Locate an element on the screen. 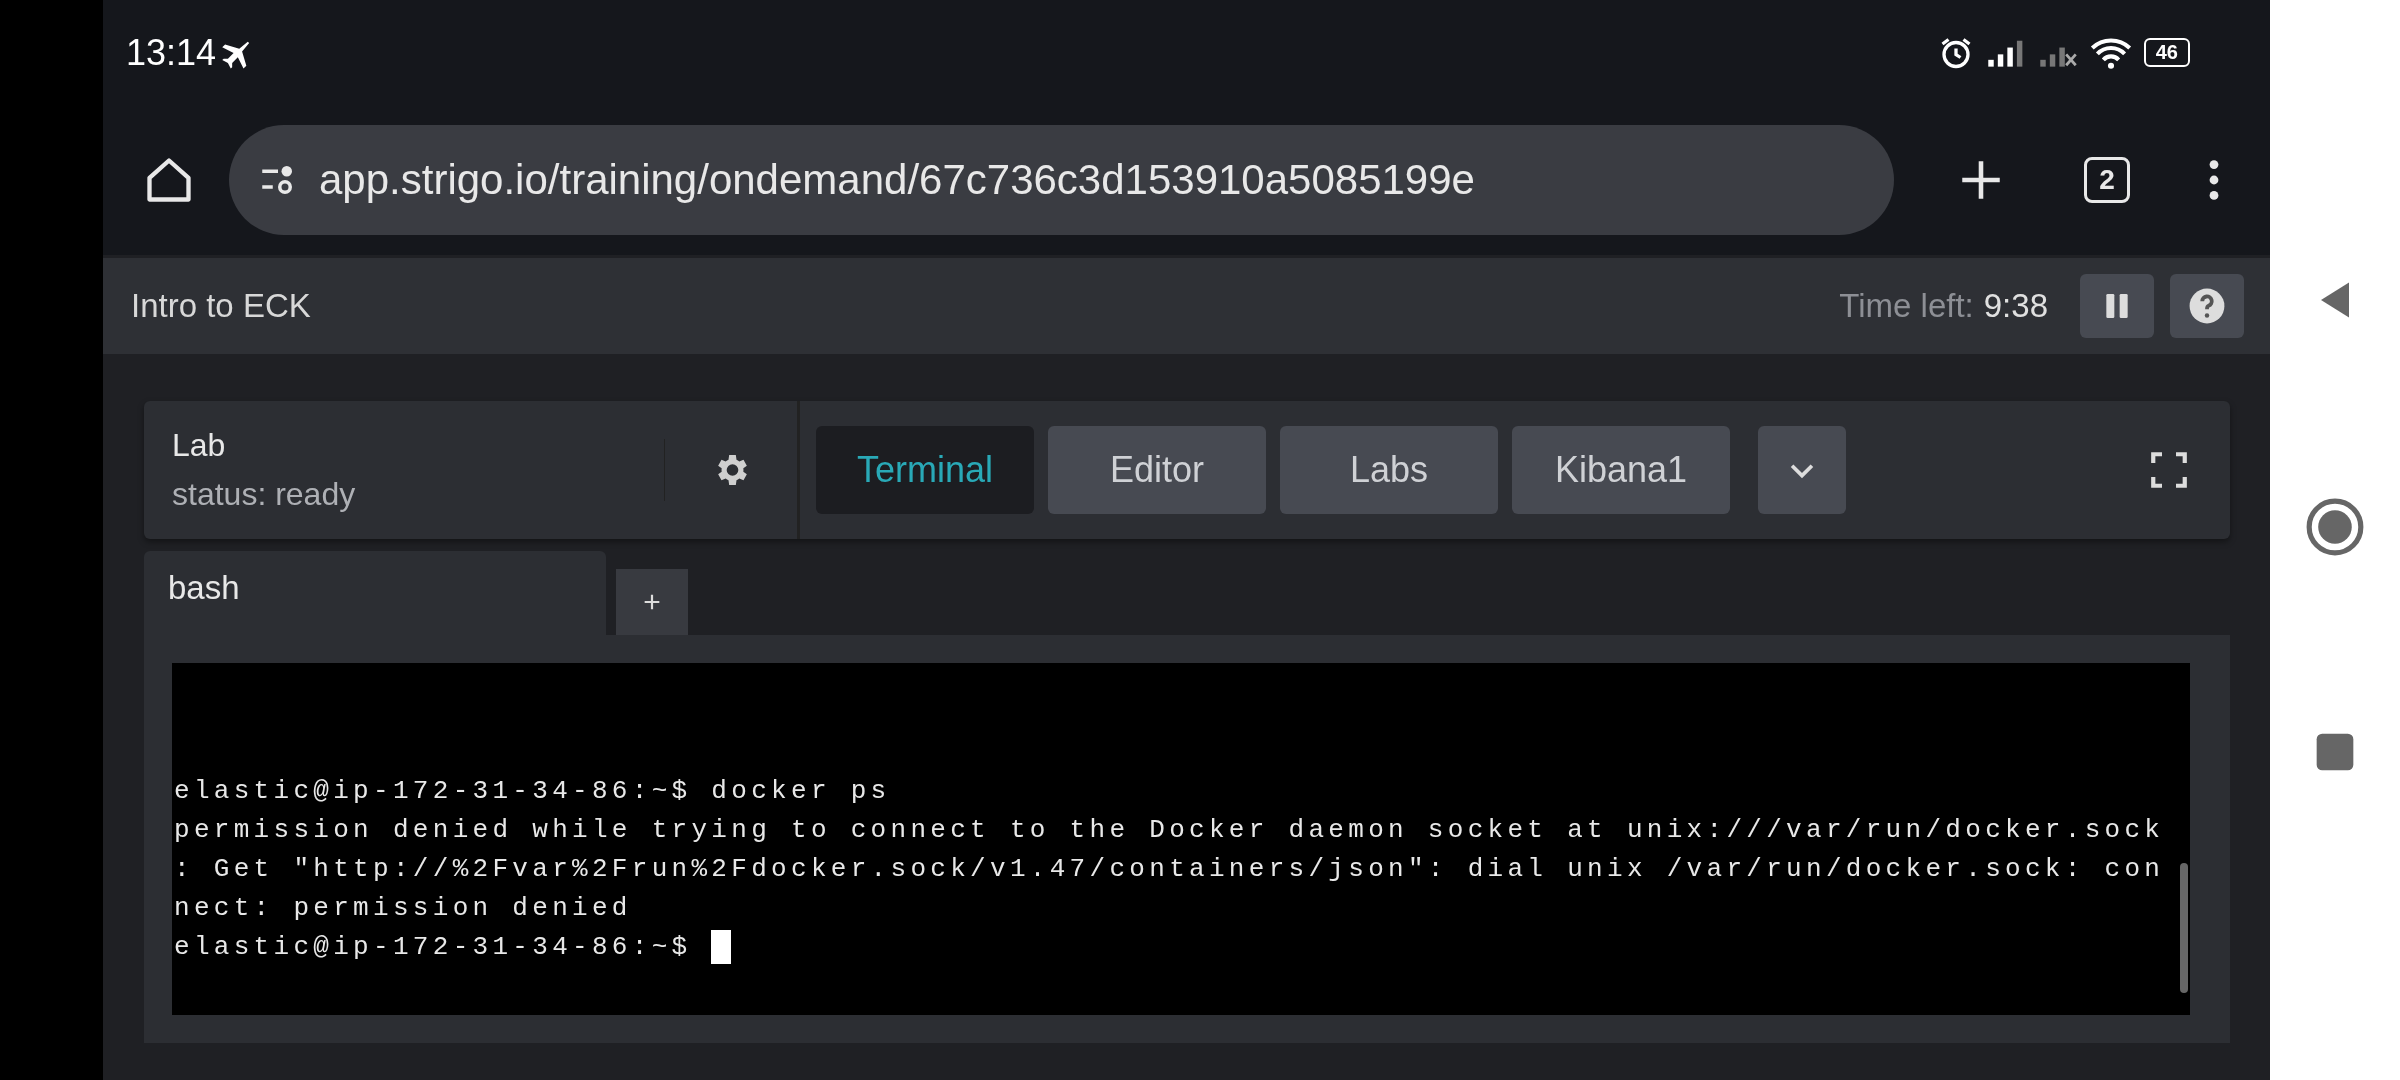 This screenshot has width=2400, height=1080. terminal-line: : Get "http://%2Fvar%2Frun%2Fdocker.sock/v1.47/containers/json": dial unix /var/run/docker.sock: con is located at coordinates (1169, 869).